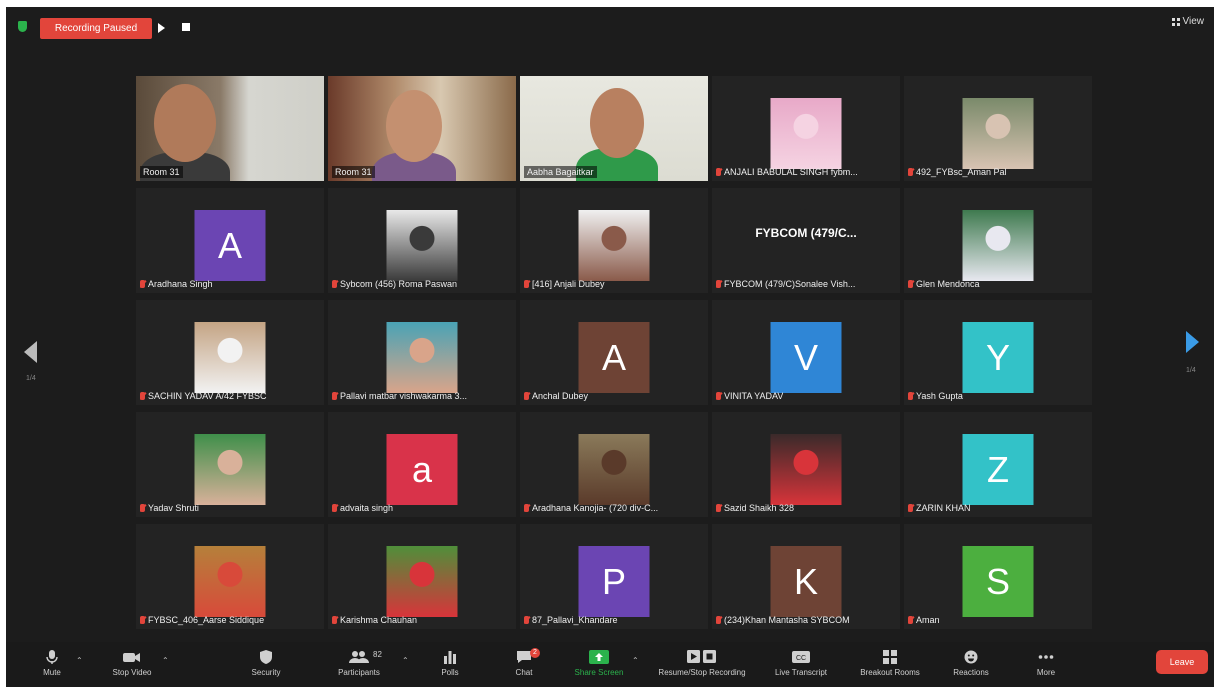 Image resolution: width=1218 pixels, height=687 pixels. What do you see at coordinates (230, 245) in the screenshot?
I see `participant-avatar: A` at bounding box center [230, 245].